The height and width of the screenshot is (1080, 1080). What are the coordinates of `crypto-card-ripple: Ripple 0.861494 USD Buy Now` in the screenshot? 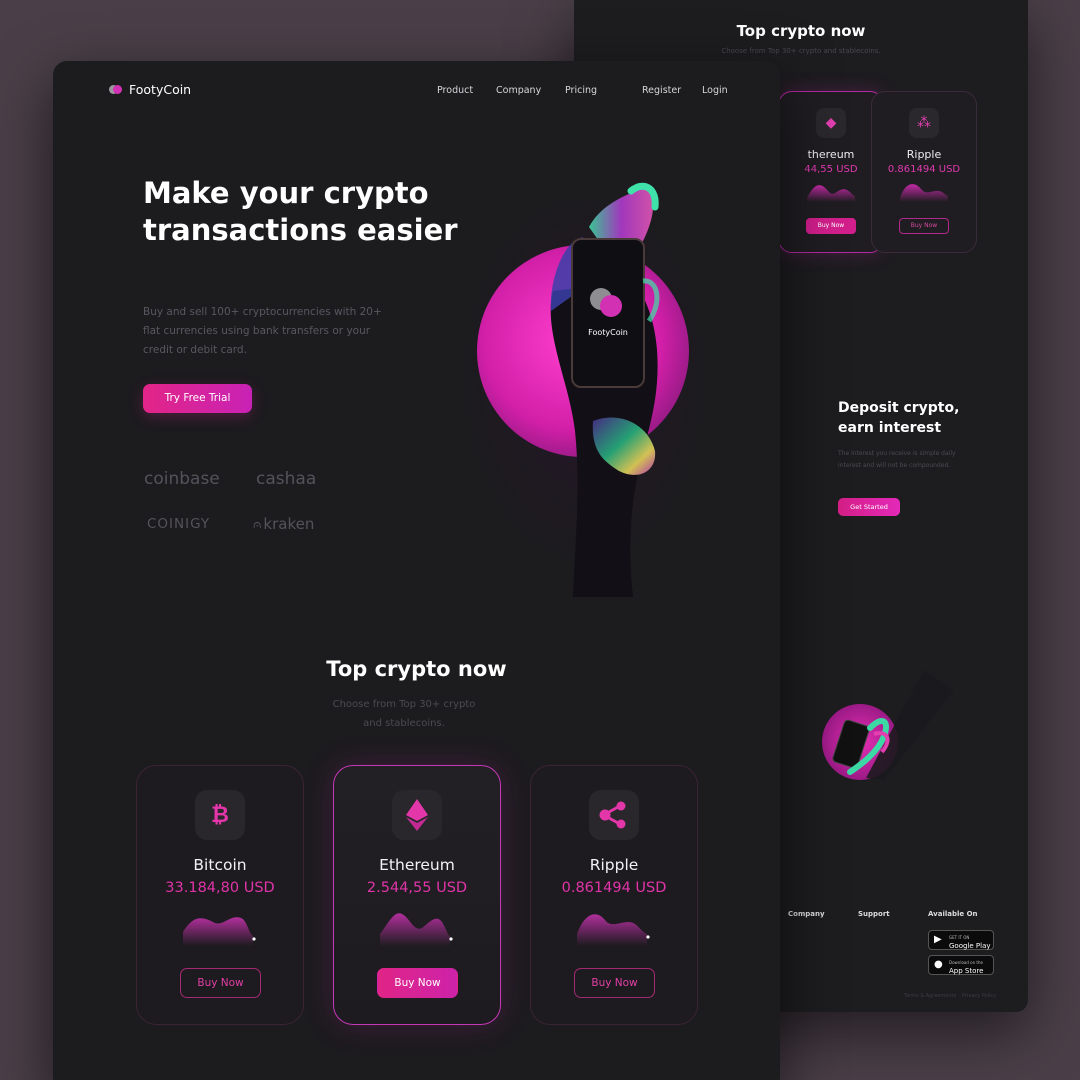 It's located at (614, 895).